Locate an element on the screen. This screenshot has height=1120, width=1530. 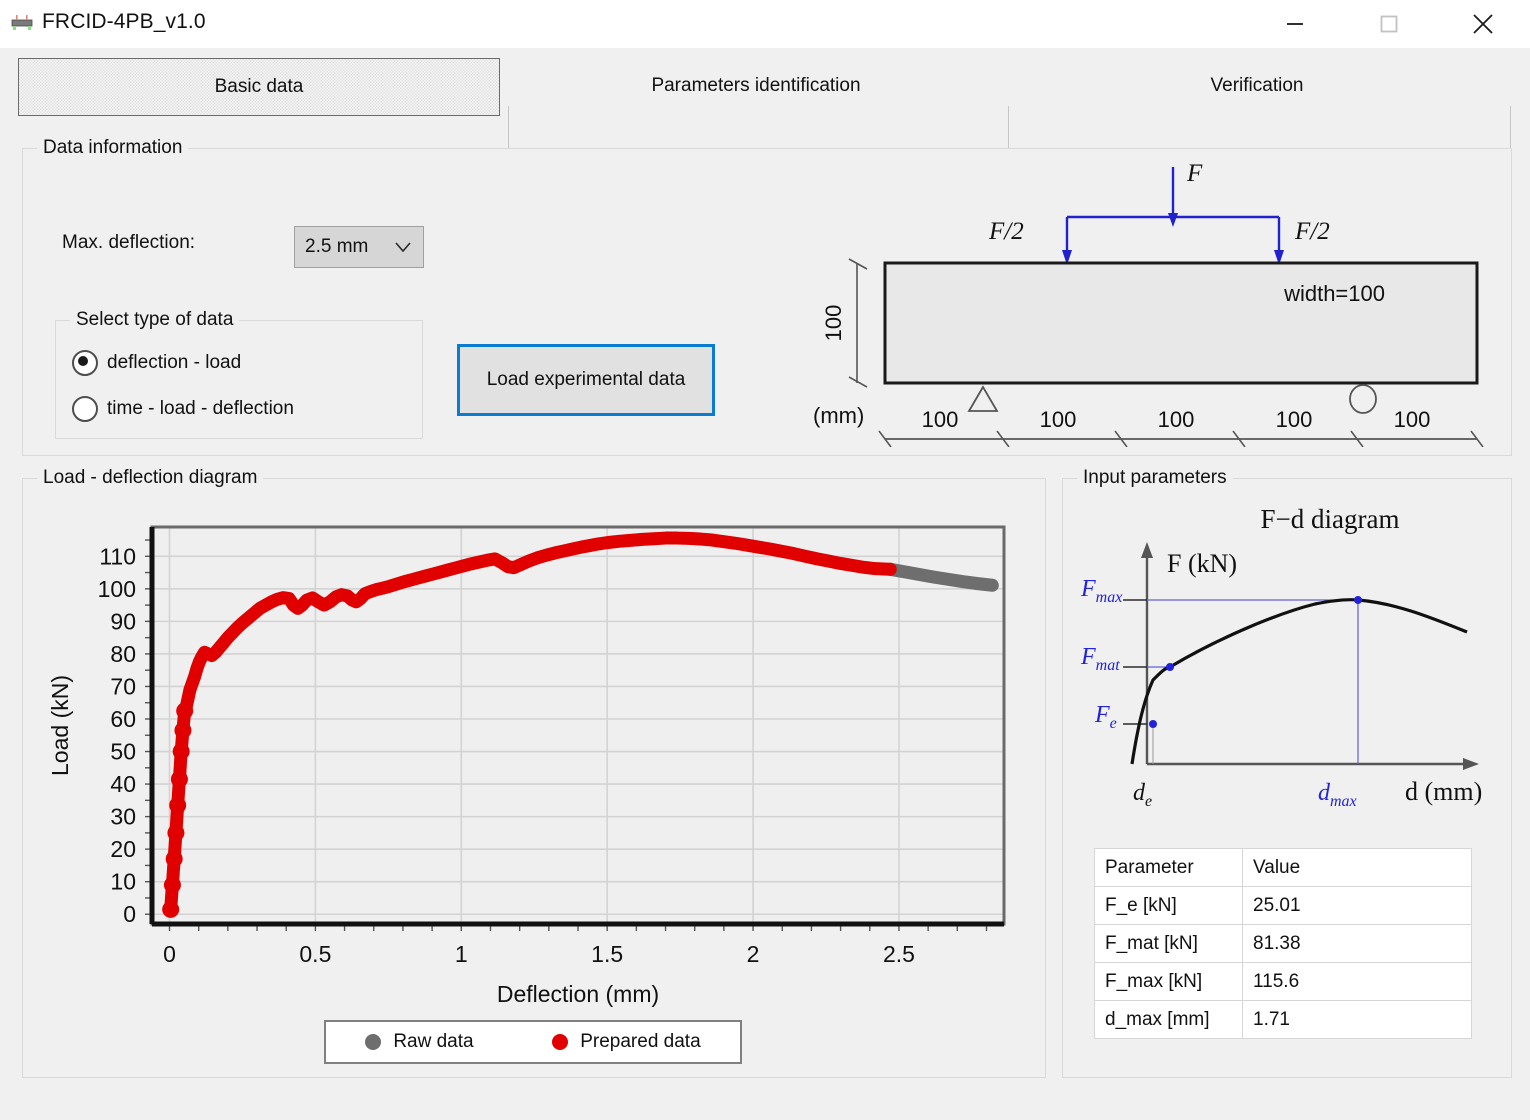
radio-time-load-deflection: time - load - deflection is located at coordinates (183, 409).